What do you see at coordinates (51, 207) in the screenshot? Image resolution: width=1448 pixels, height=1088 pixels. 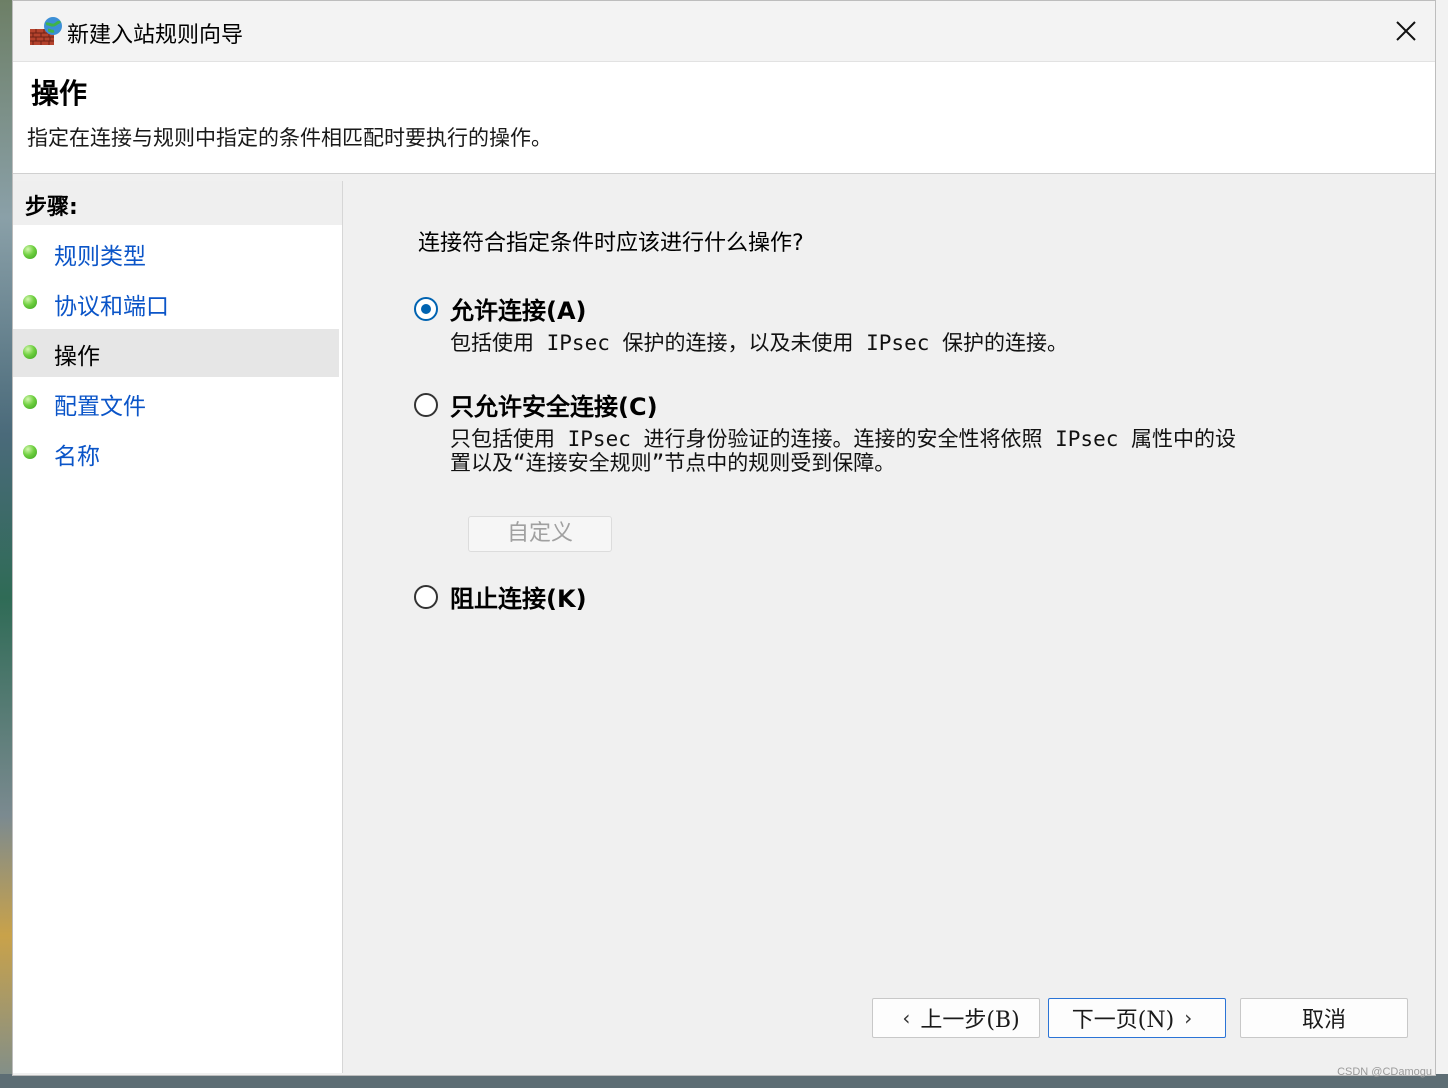 I see `steps-heading-label: 步骤:` at bounding box center [51, 207].